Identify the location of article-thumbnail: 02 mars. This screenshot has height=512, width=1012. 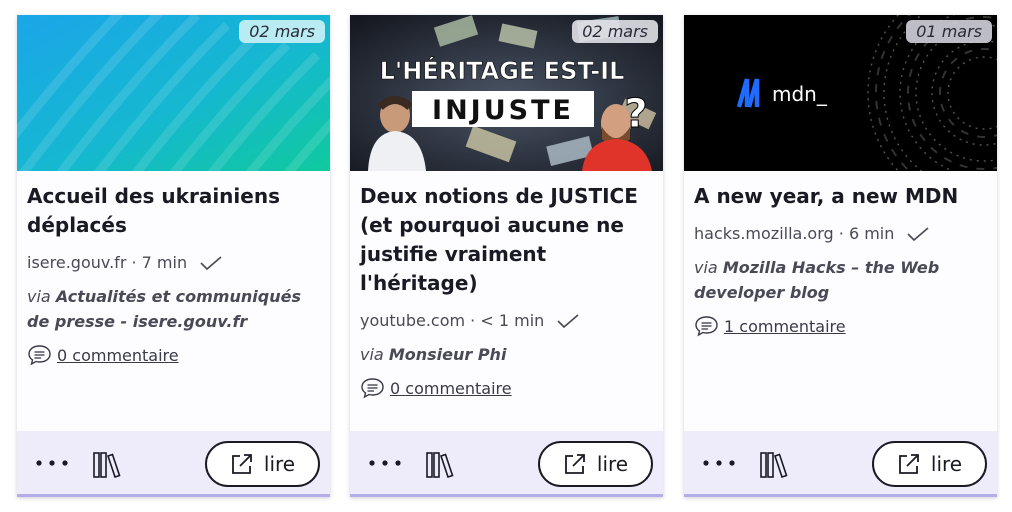
(173, 93).